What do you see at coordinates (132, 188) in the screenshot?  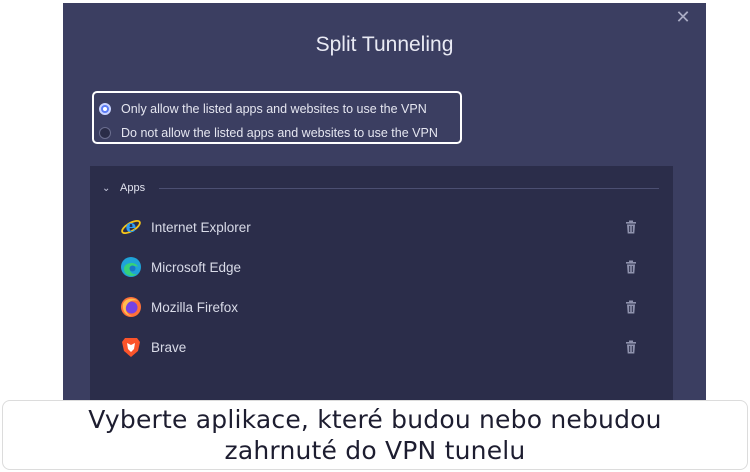 I see `apps-section-title: Apps` at bounding box center [132, 188].